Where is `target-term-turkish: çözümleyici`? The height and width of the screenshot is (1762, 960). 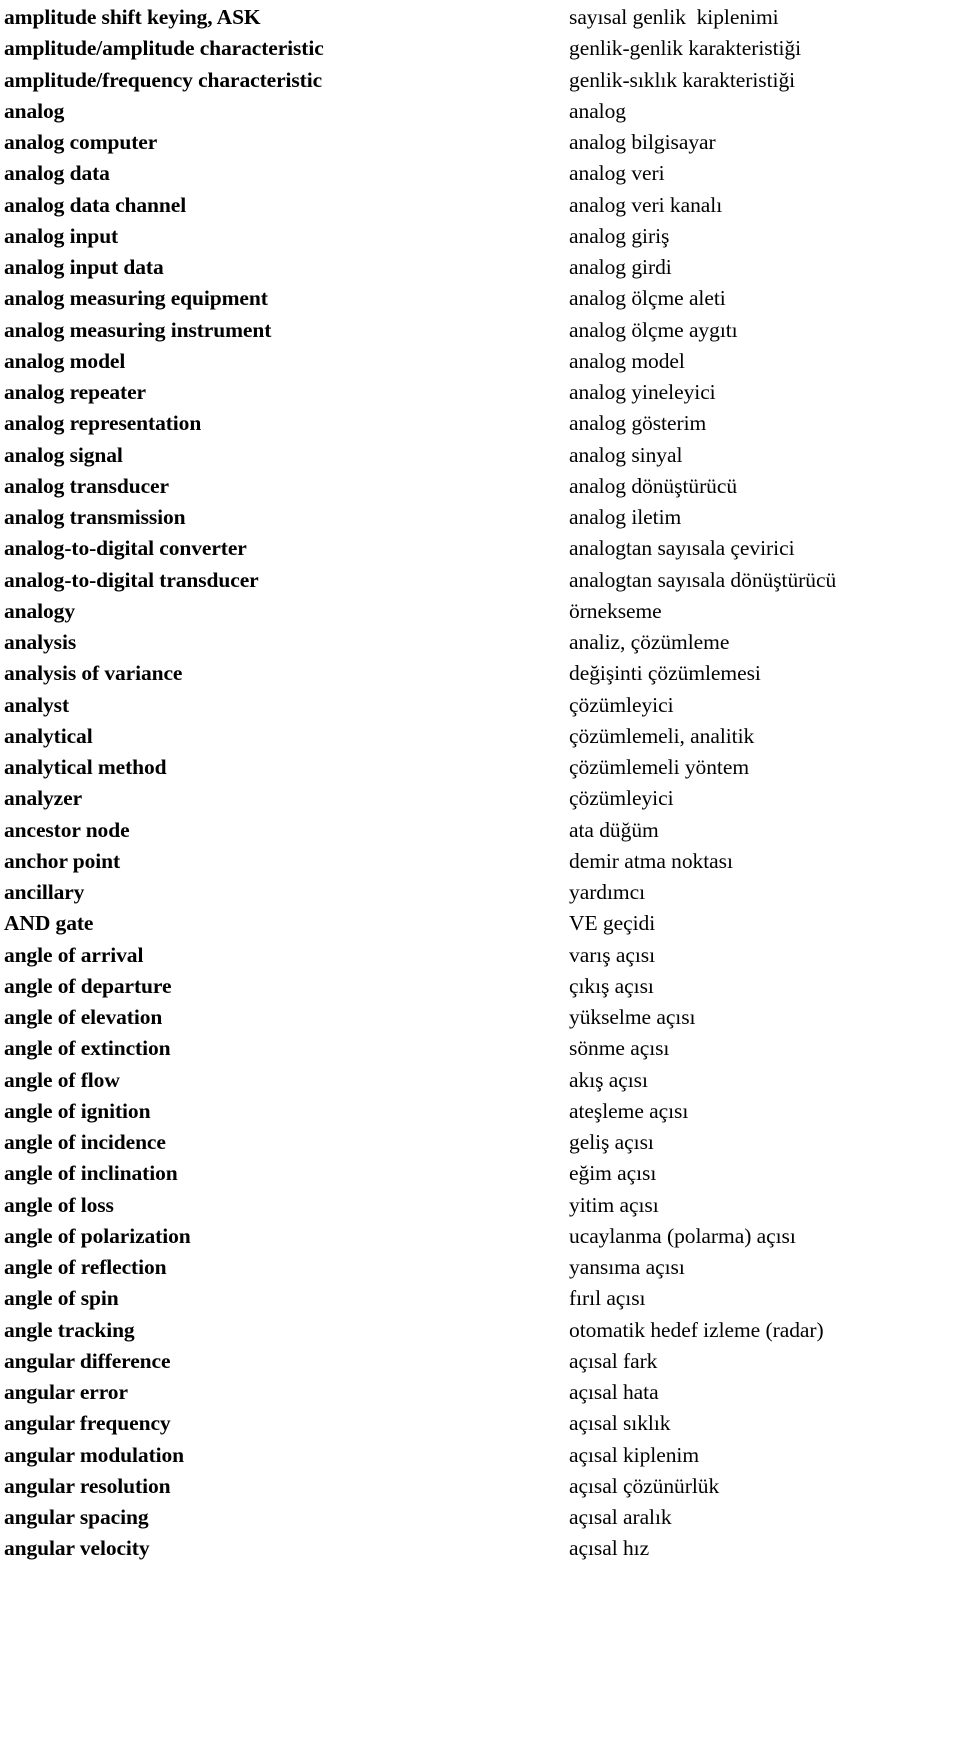
target-term-turkish: çözümleyici is located at coordinates (621, 798).